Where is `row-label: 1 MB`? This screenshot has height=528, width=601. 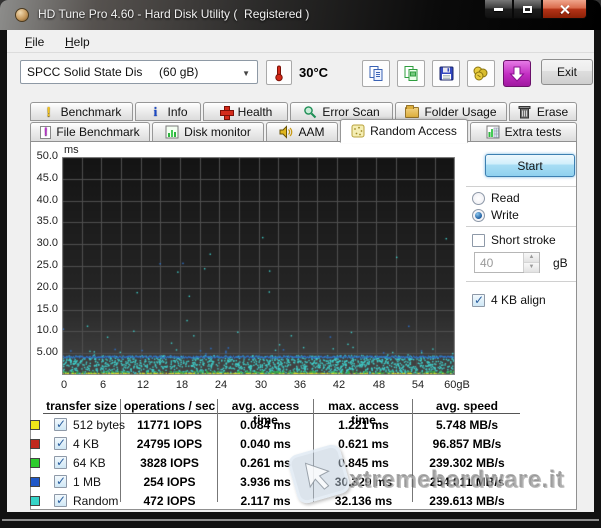 row-label: 1 MB is located at coordinates (87, 482).